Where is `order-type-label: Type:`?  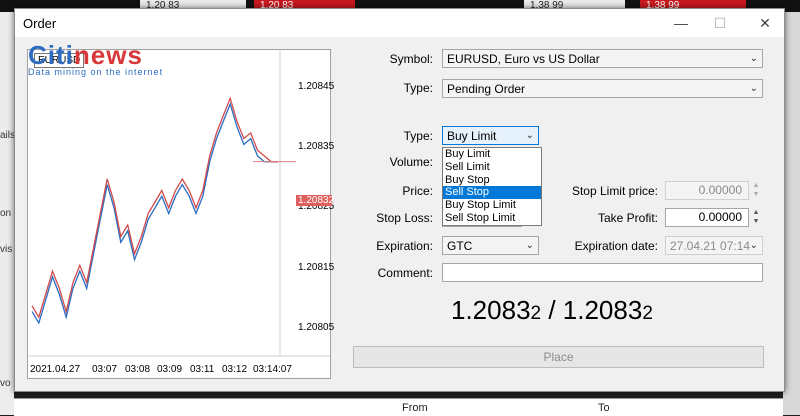 order-type-label: Type: is located at coordinates (418, 88).